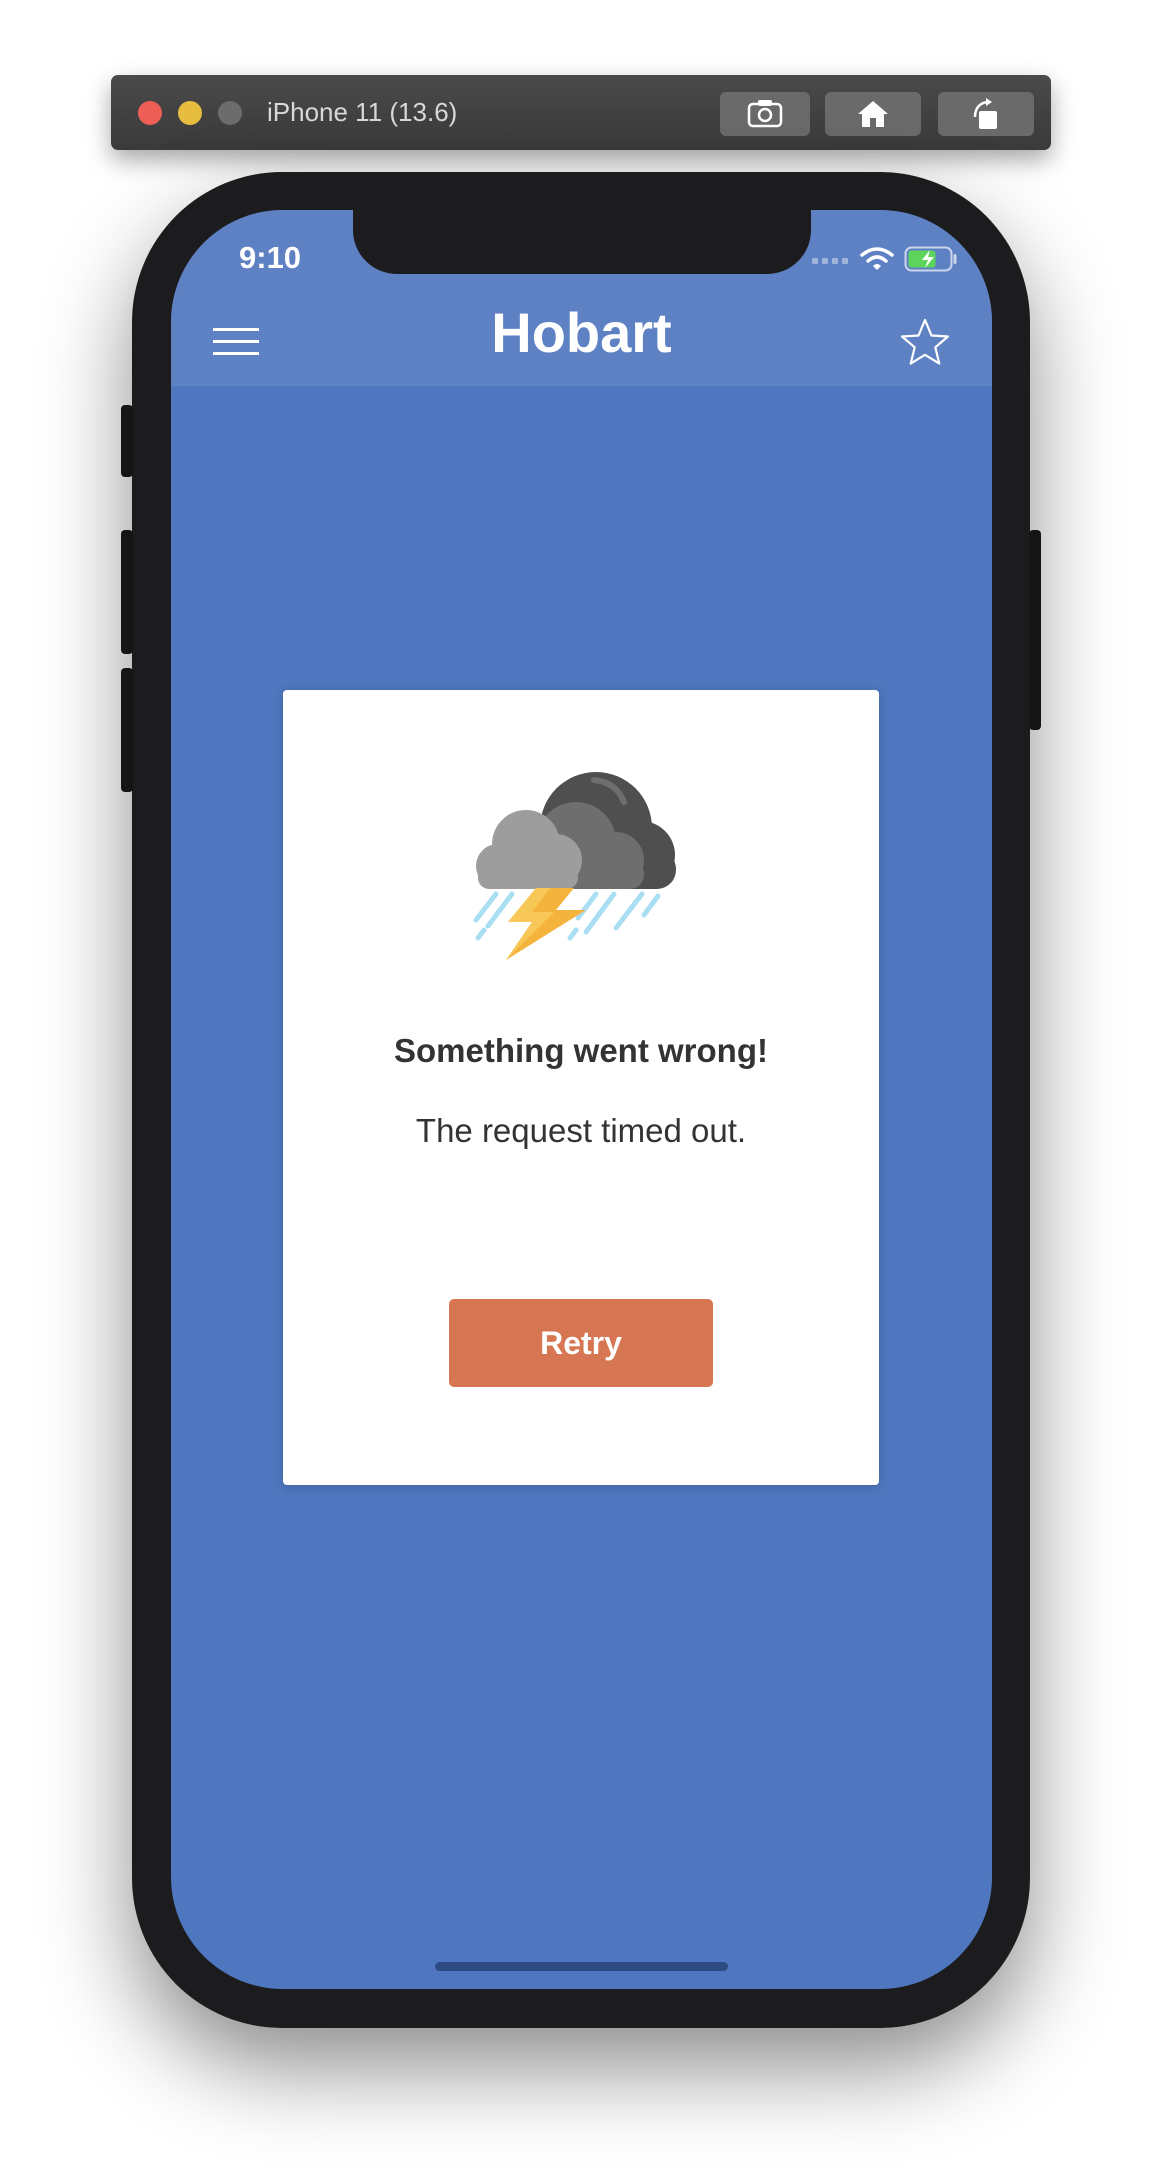 The height and width of the screenshot is (2178, 1162). Describe the element at coordinates (830, 261) in the screenshot. I see `signal-icon` at that location.